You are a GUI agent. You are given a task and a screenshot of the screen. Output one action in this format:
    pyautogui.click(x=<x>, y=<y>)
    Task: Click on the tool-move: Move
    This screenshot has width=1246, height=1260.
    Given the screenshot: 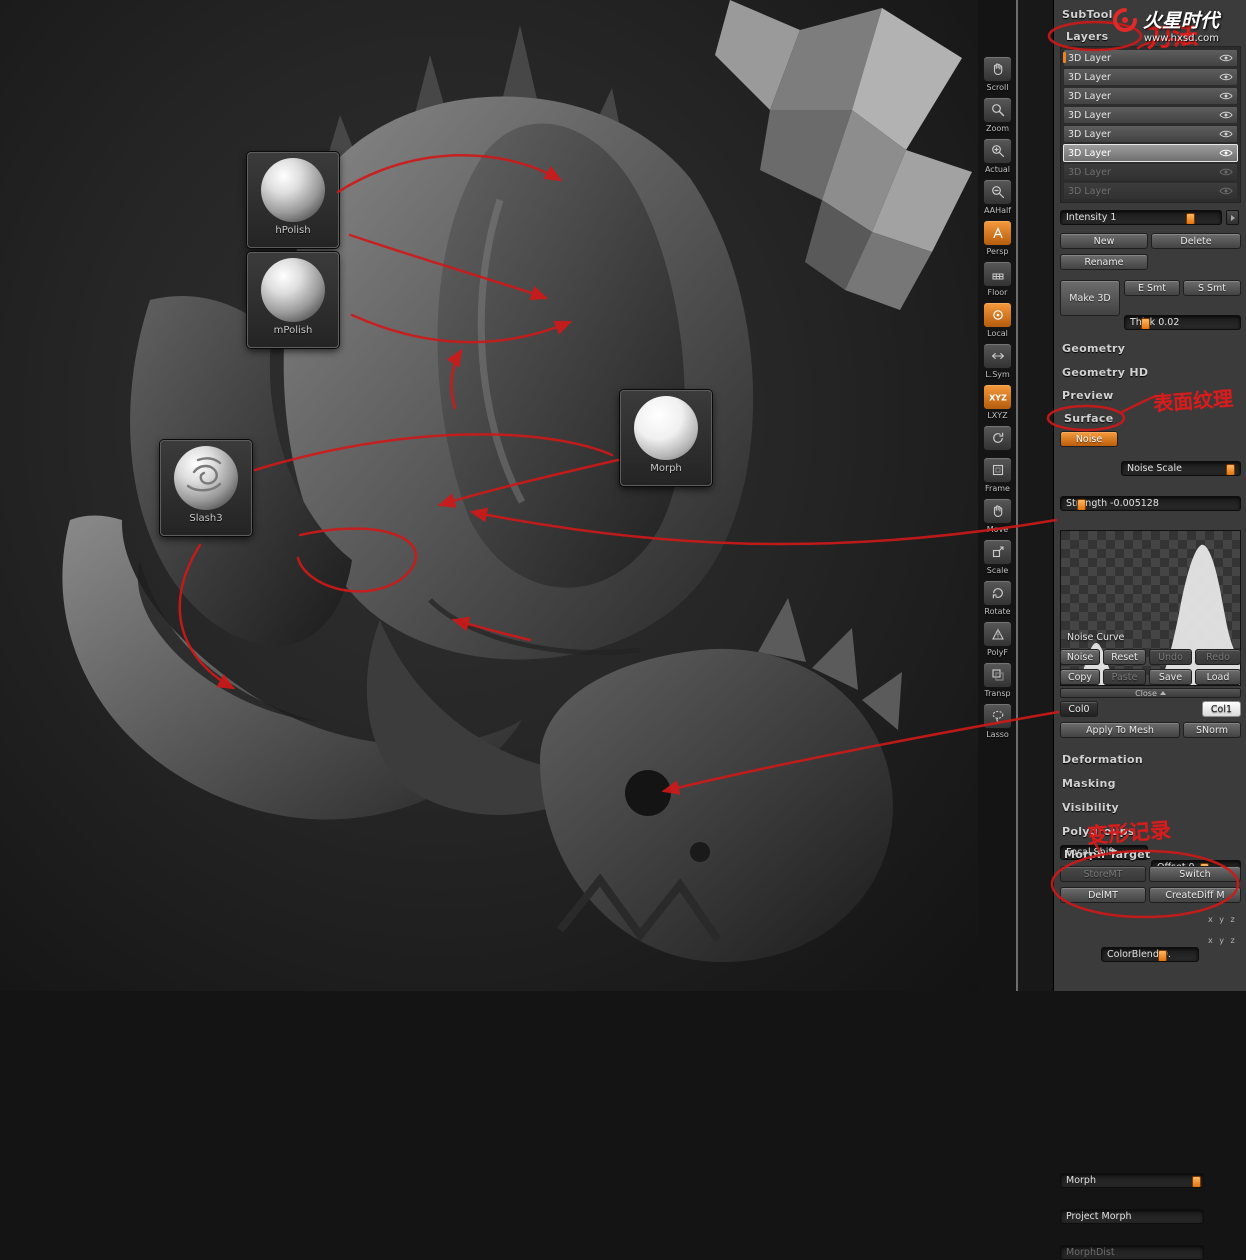 What is the action you would take?
    pyautogui.click(x=997, y=516)
    